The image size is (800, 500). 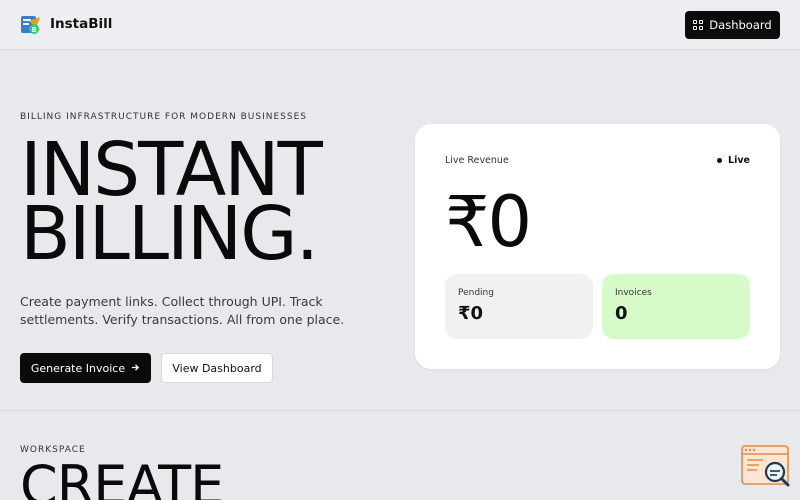 What do you see at coordinates (740, 25) in the screenshot?
I see `dashboard-button-label: Dashboard` at bounding box center [740, 25].